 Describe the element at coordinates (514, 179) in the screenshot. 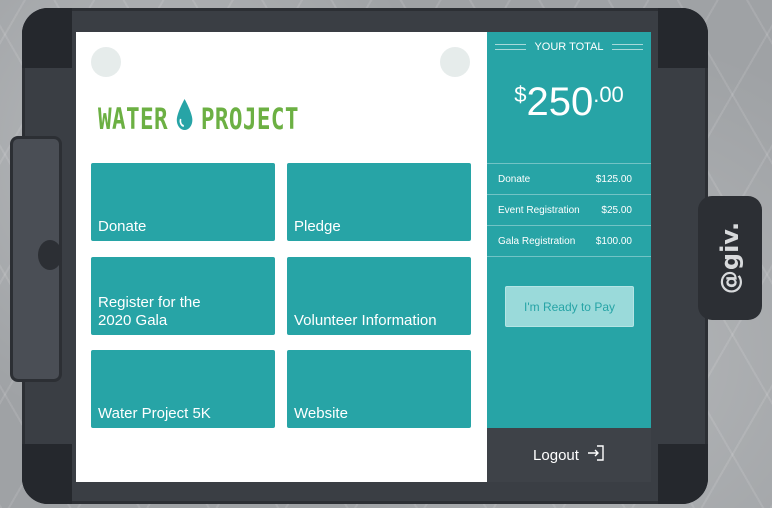

I see `line-item-label: Donate` at that location.